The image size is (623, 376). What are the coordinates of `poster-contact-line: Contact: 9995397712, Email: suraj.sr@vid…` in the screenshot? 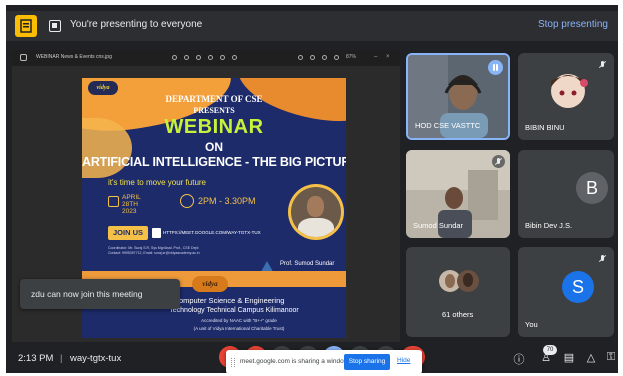 It's located at (154, 253).